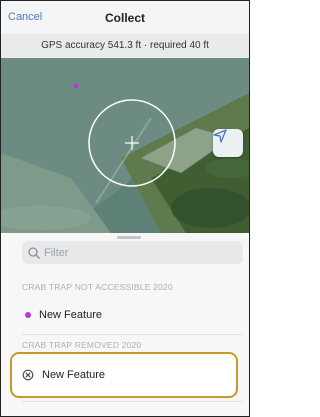  I want to click on filter-placeholder: Filter, so click(56, 252).